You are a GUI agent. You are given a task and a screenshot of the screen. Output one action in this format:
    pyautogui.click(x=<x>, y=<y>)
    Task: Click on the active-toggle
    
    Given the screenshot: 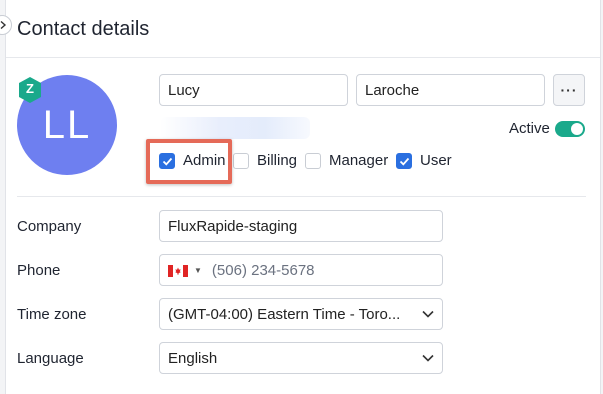 What is the action you would take?
    pyautogui.click(x=570, y=129)
    